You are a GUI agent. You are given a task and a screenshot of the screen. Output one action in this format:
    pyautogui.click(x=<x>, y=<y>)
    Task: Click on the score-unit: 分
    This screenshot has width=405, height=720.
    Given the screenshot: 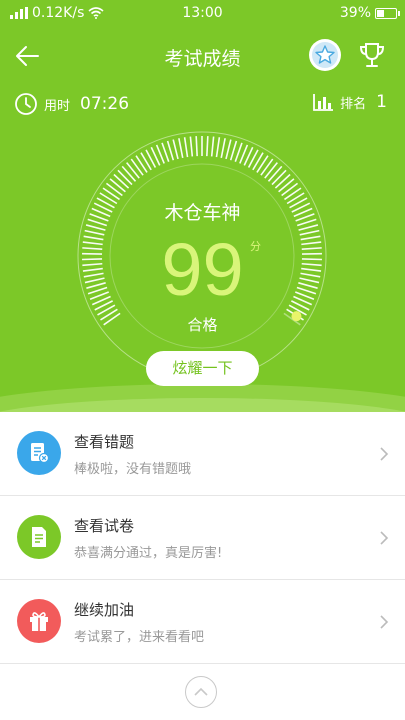 What is the action you would take?
    pyautogui.click(x=255, y=246)
    